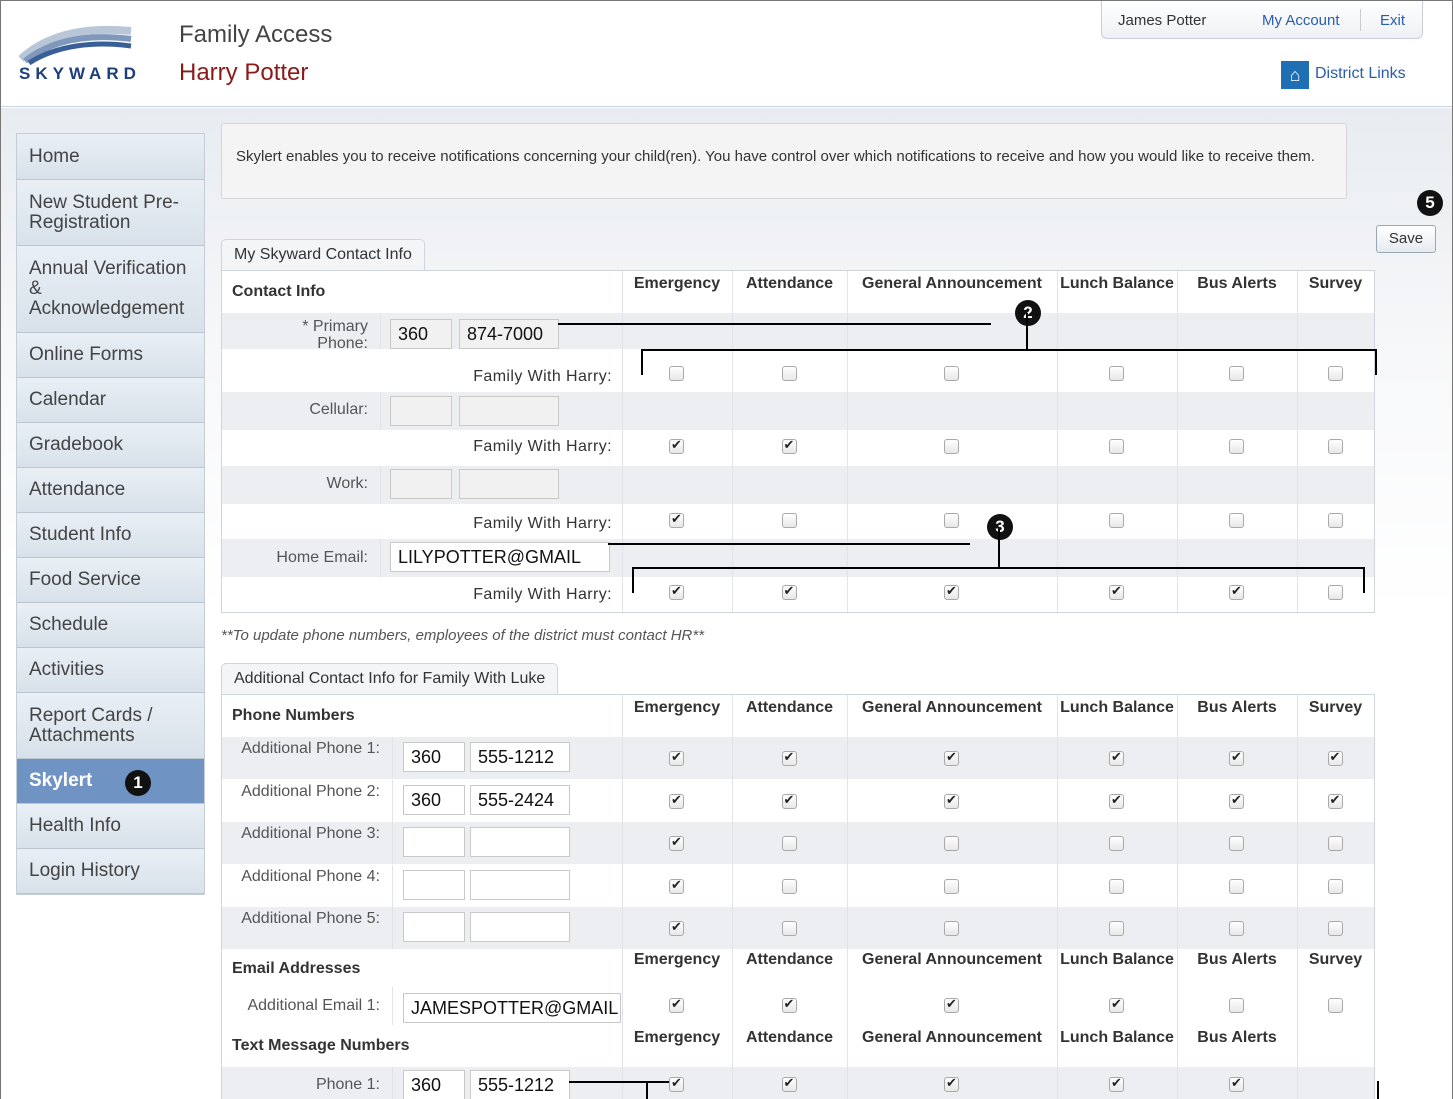  What do you see at coordinates (520, 757) in the screenshot?
I see `additional-phone-number: 555-1212` at bounding box center [520, 757].